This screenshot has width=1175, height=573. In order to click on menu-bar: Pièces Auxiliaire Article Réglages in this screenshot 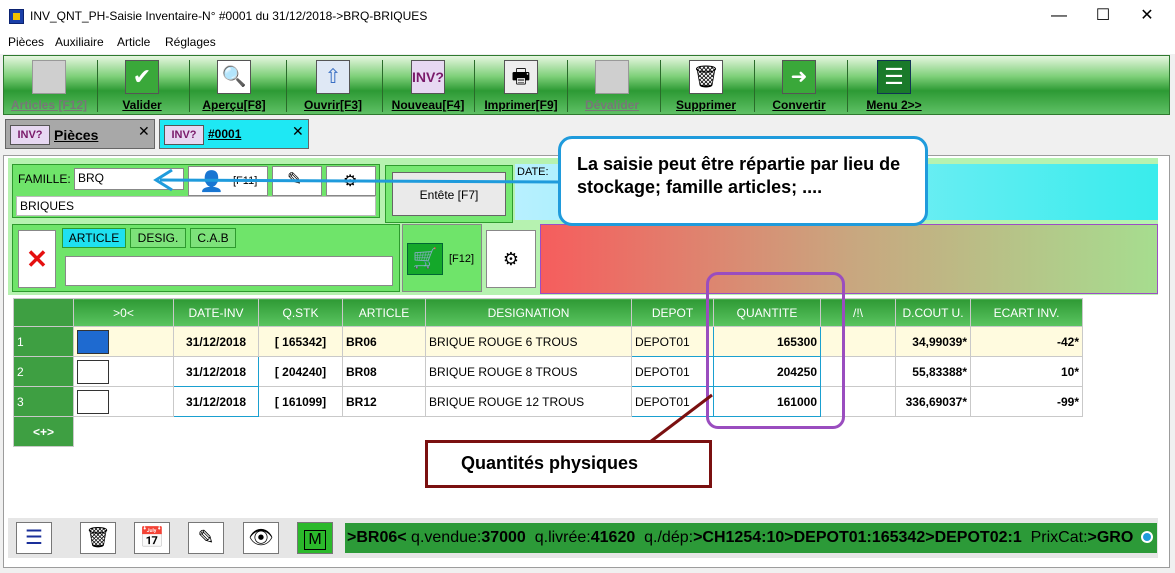, I will do `click(587, 43)`.